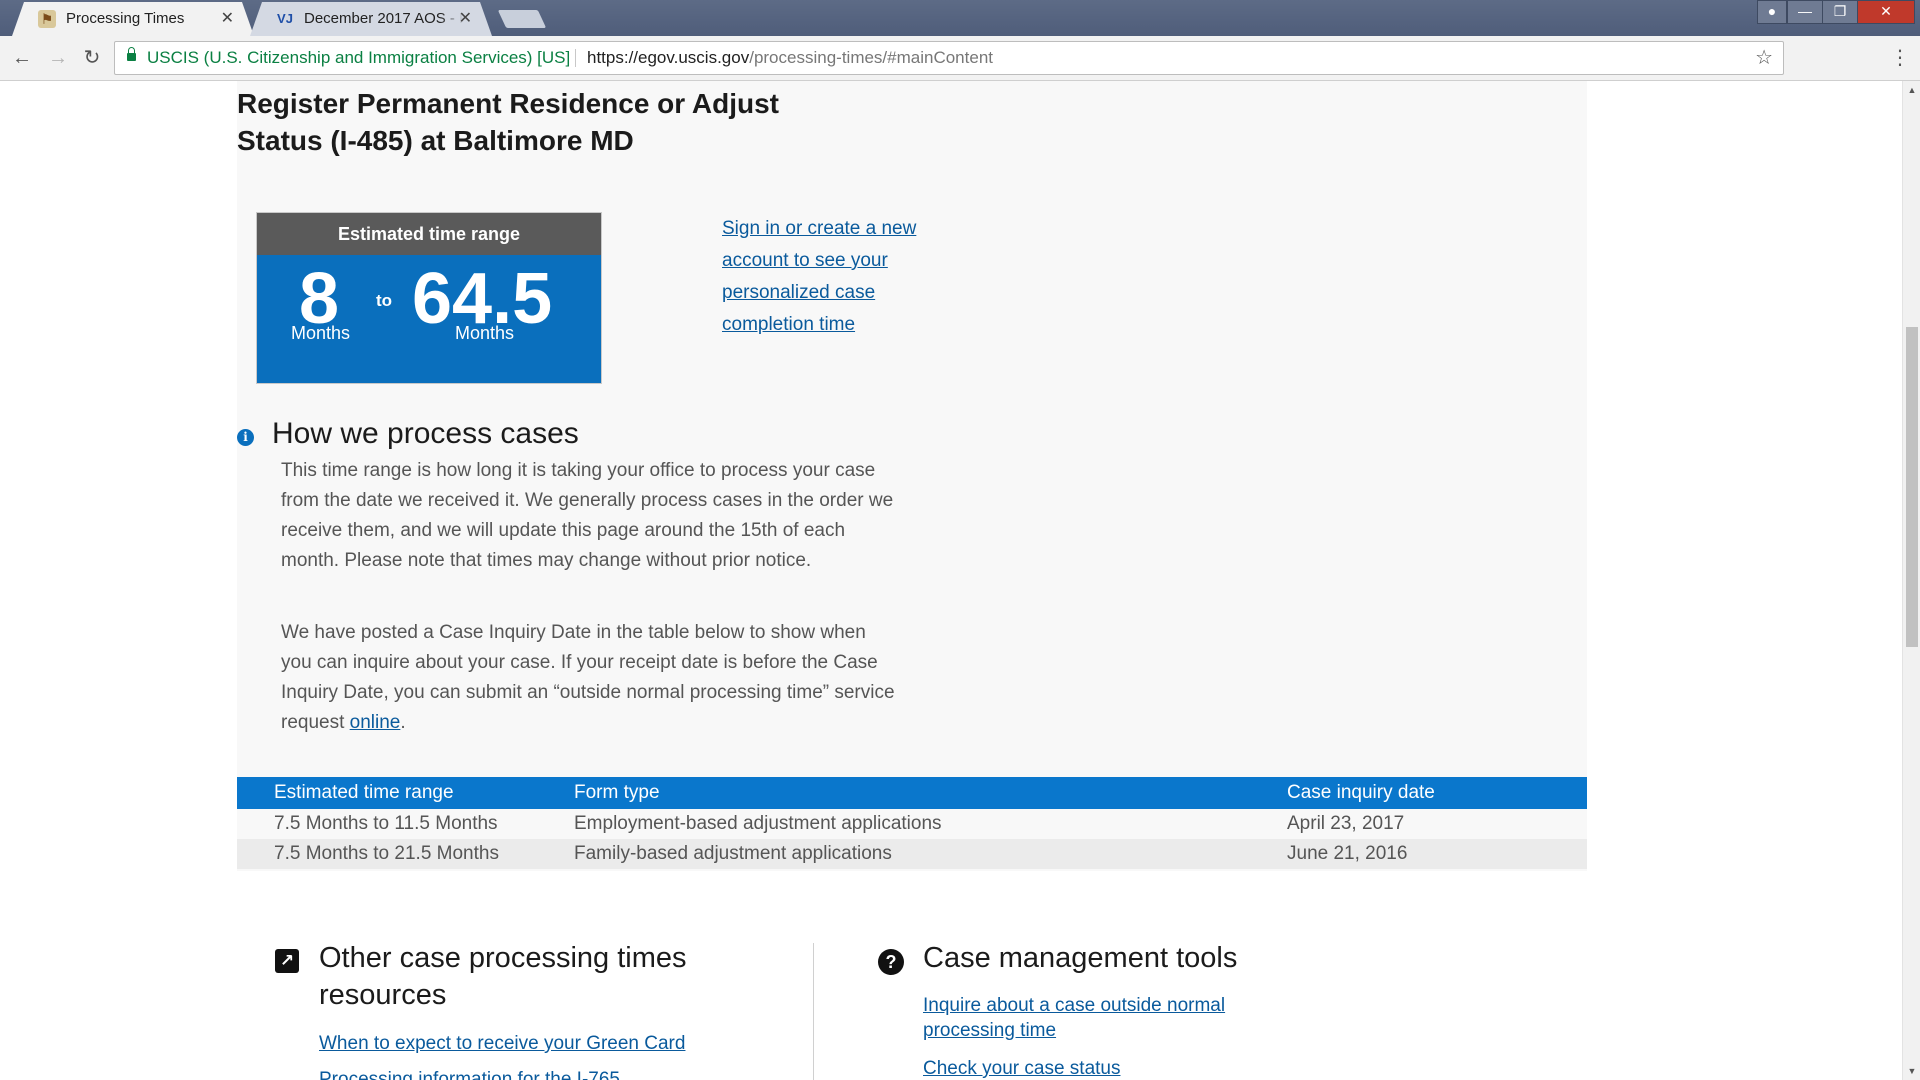 This screenshot has height=1080, width=1920. Describe the element at coordinates (92, 58) in the screenshot. I see `reload-icon: ↻` at that location.